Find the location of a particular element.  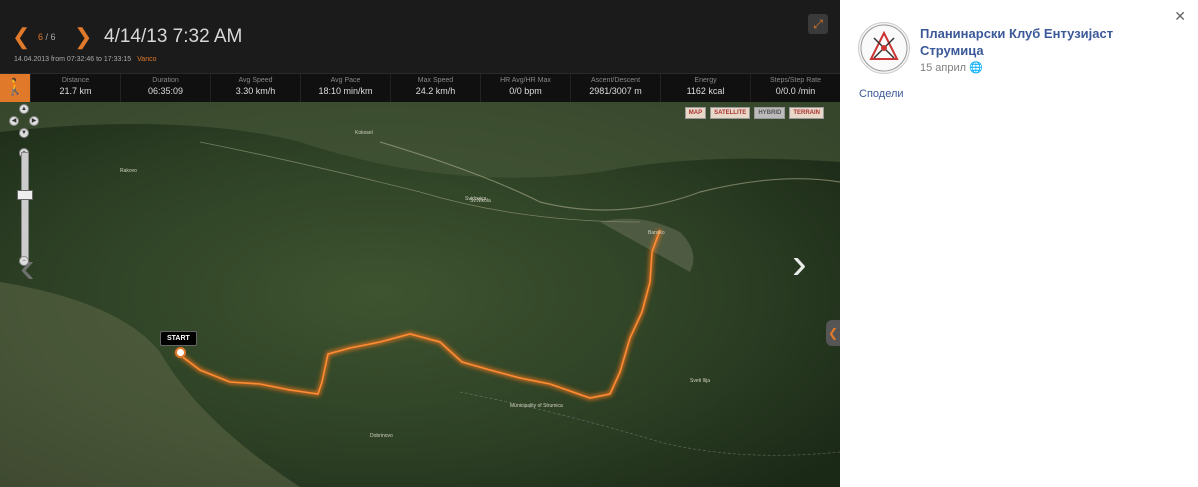

stat-value: 1162 kcal is located at coordinates (705, 91).